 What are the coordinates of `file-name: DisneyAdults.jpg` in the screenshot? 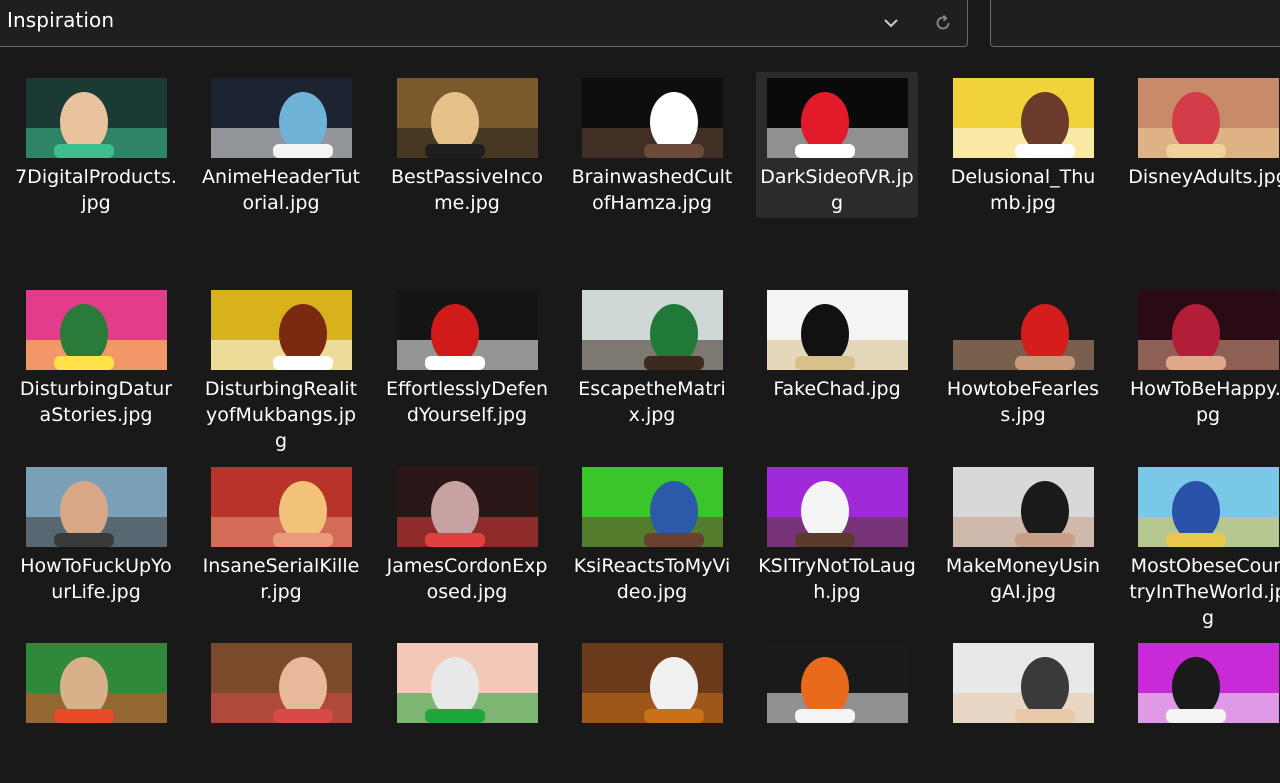 It's located at (1204, 177).